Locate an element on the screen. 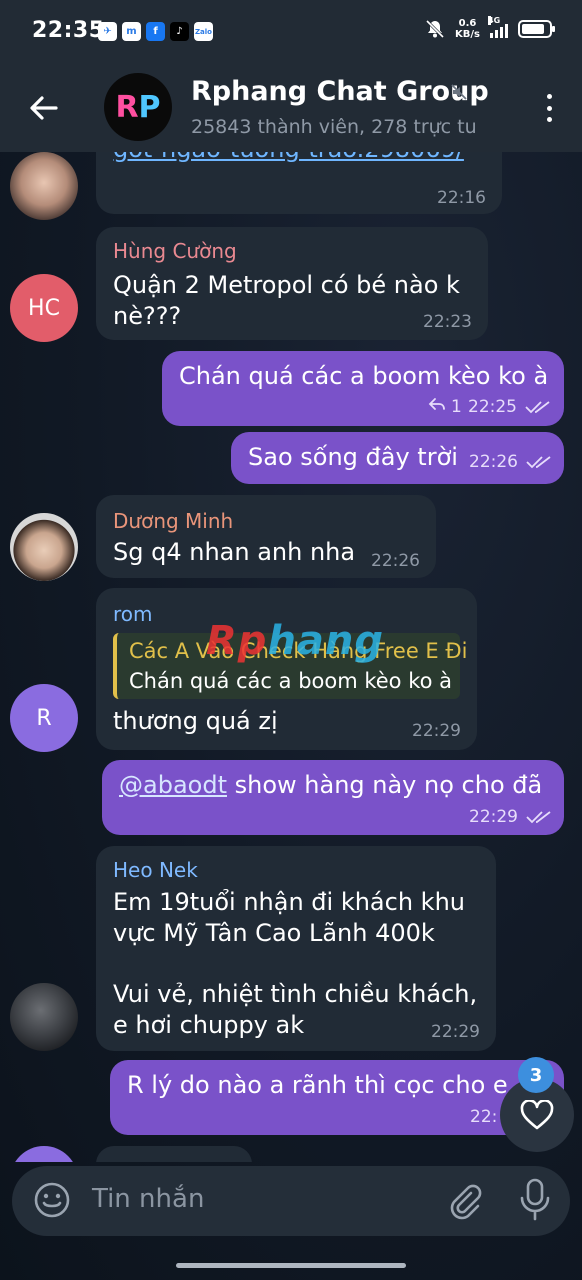 Image resolution: width=582 pixels, height=1280 pixels. notification-icons: ✈ m f ♪ Zalo is located at coordinates (155, 31).